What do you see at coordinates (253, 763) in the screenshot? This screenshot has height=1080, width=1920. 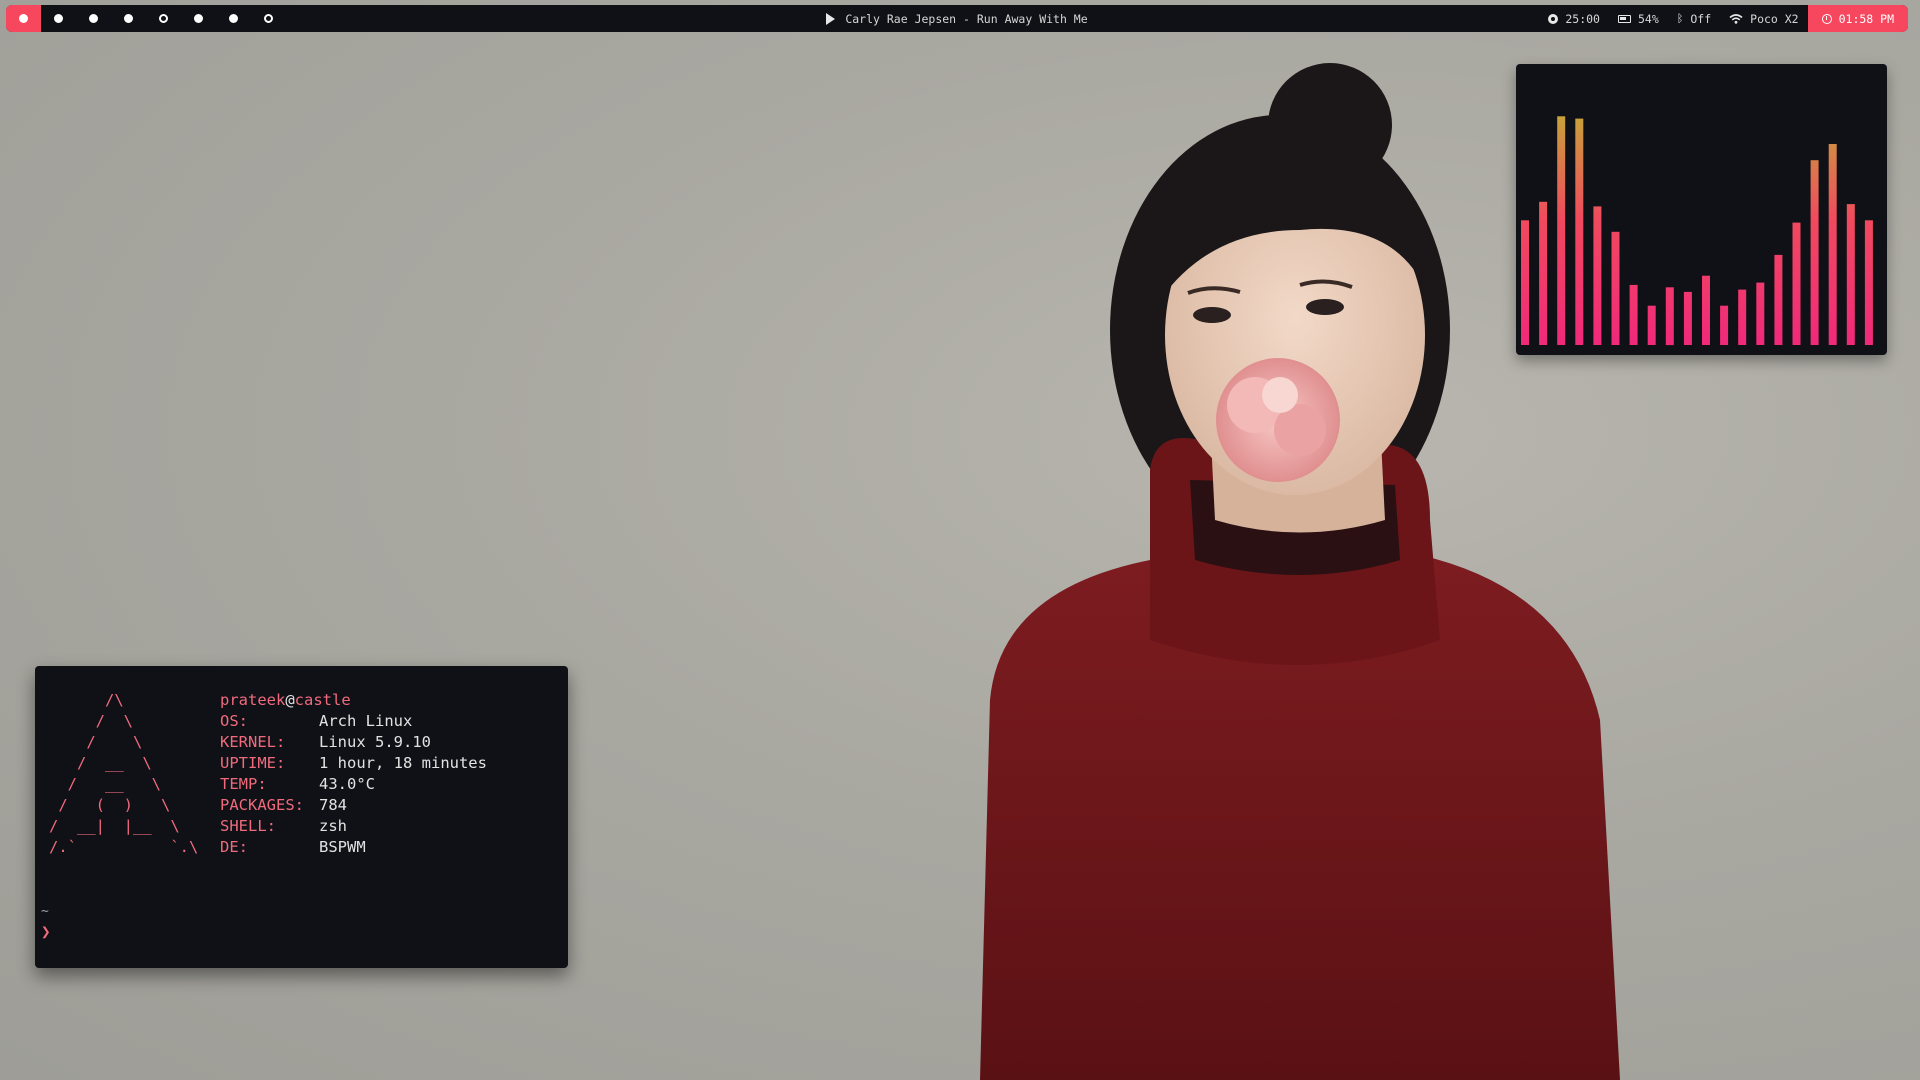 I see `info-key: UPTIME:` at bounding box center [253, 763].